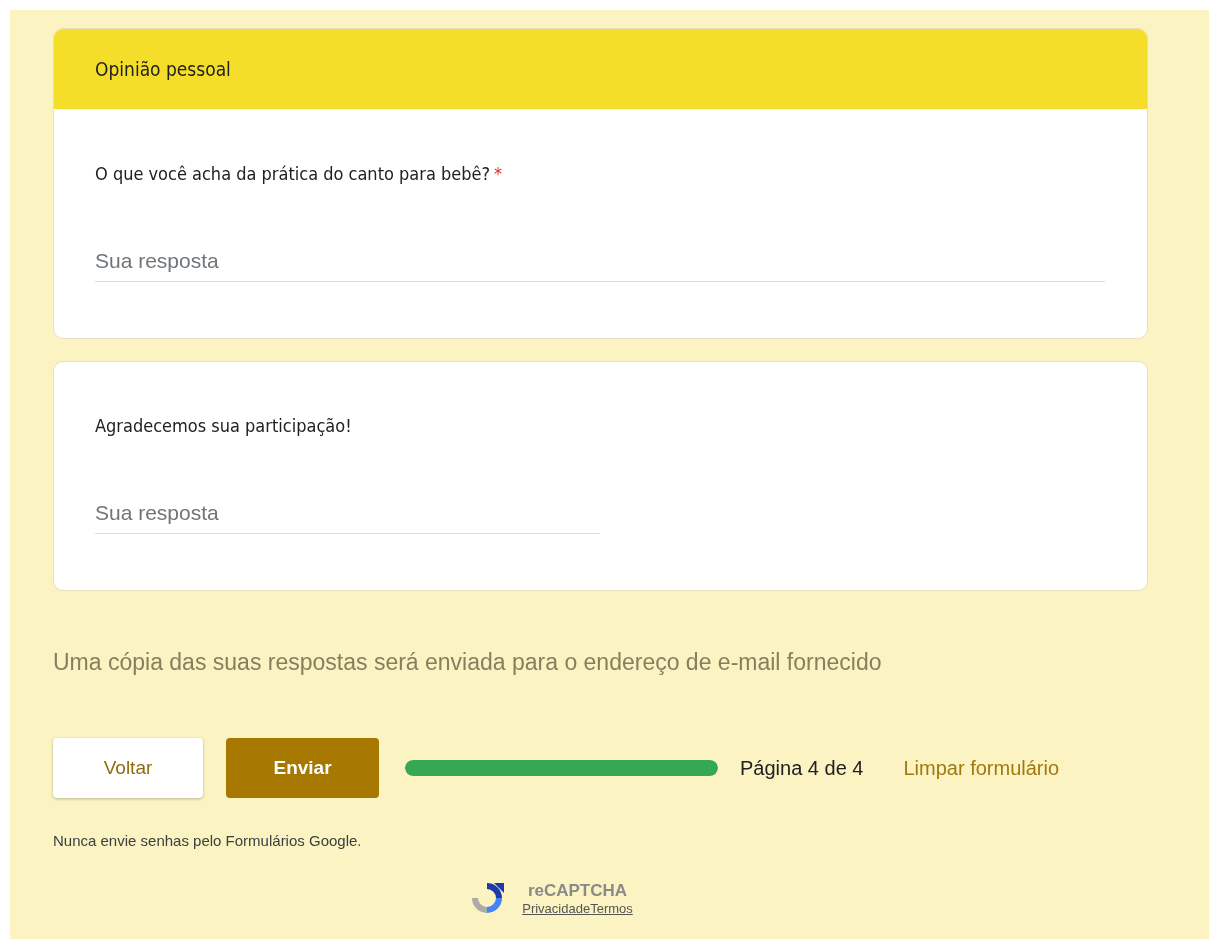  Describe the element at coordinates (577, 890) in the screenshot. I see `recaptcha-label: reCAPTCHA` at that location.